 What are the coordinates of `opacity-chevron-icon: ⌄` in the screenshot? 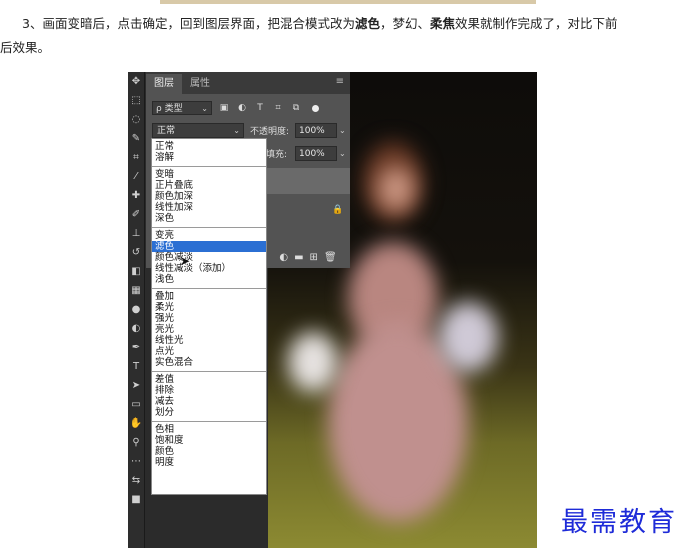 It's located at (343, 130).